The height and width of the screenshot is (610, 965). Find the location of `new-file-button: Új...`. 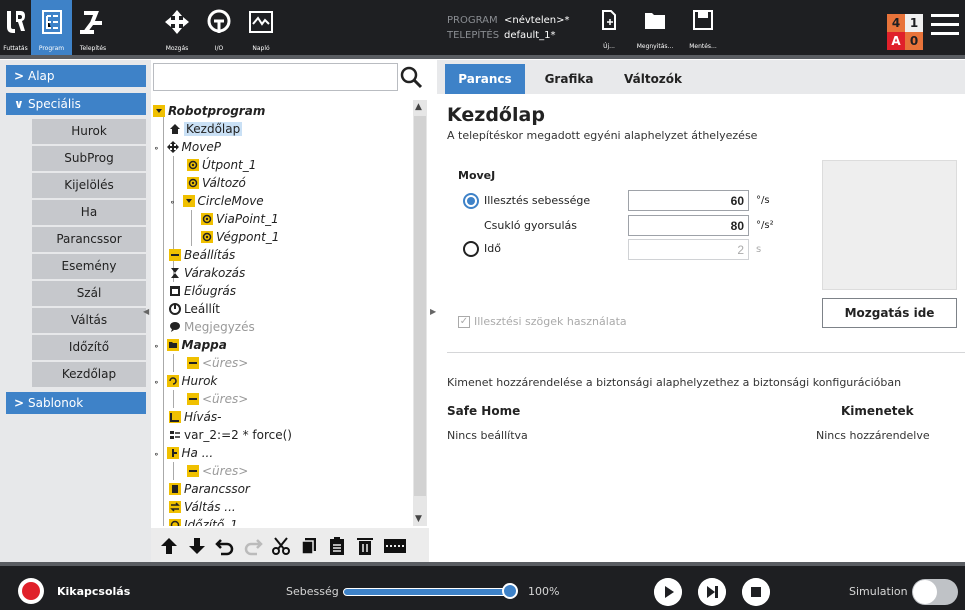

new-file-button: Új... is located at coordinates (609, 30).